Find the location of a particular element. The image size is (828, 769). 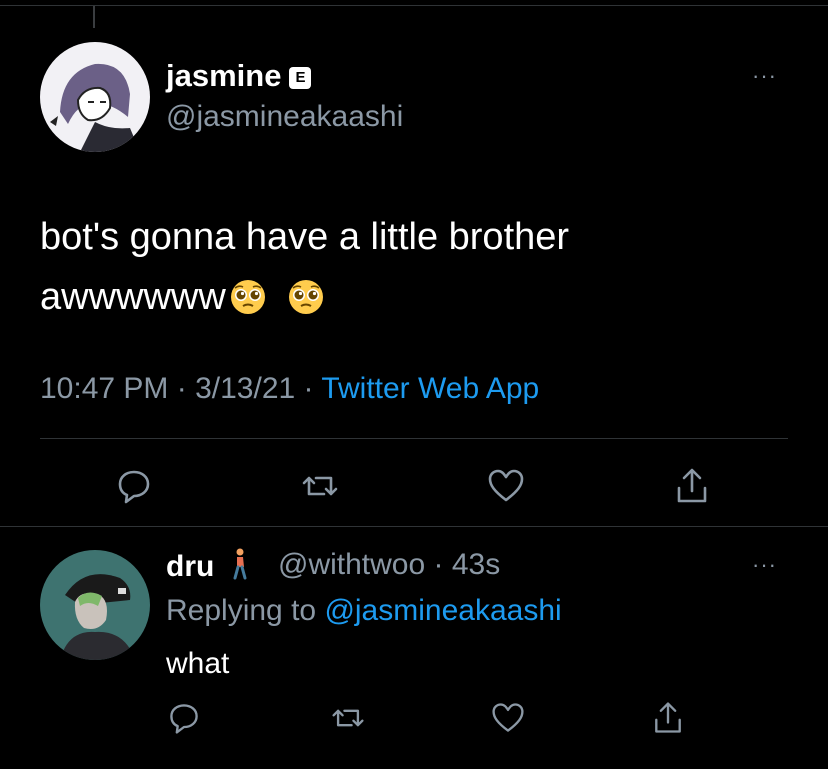

reply-retweet-button is located at coordinates (348, 718).